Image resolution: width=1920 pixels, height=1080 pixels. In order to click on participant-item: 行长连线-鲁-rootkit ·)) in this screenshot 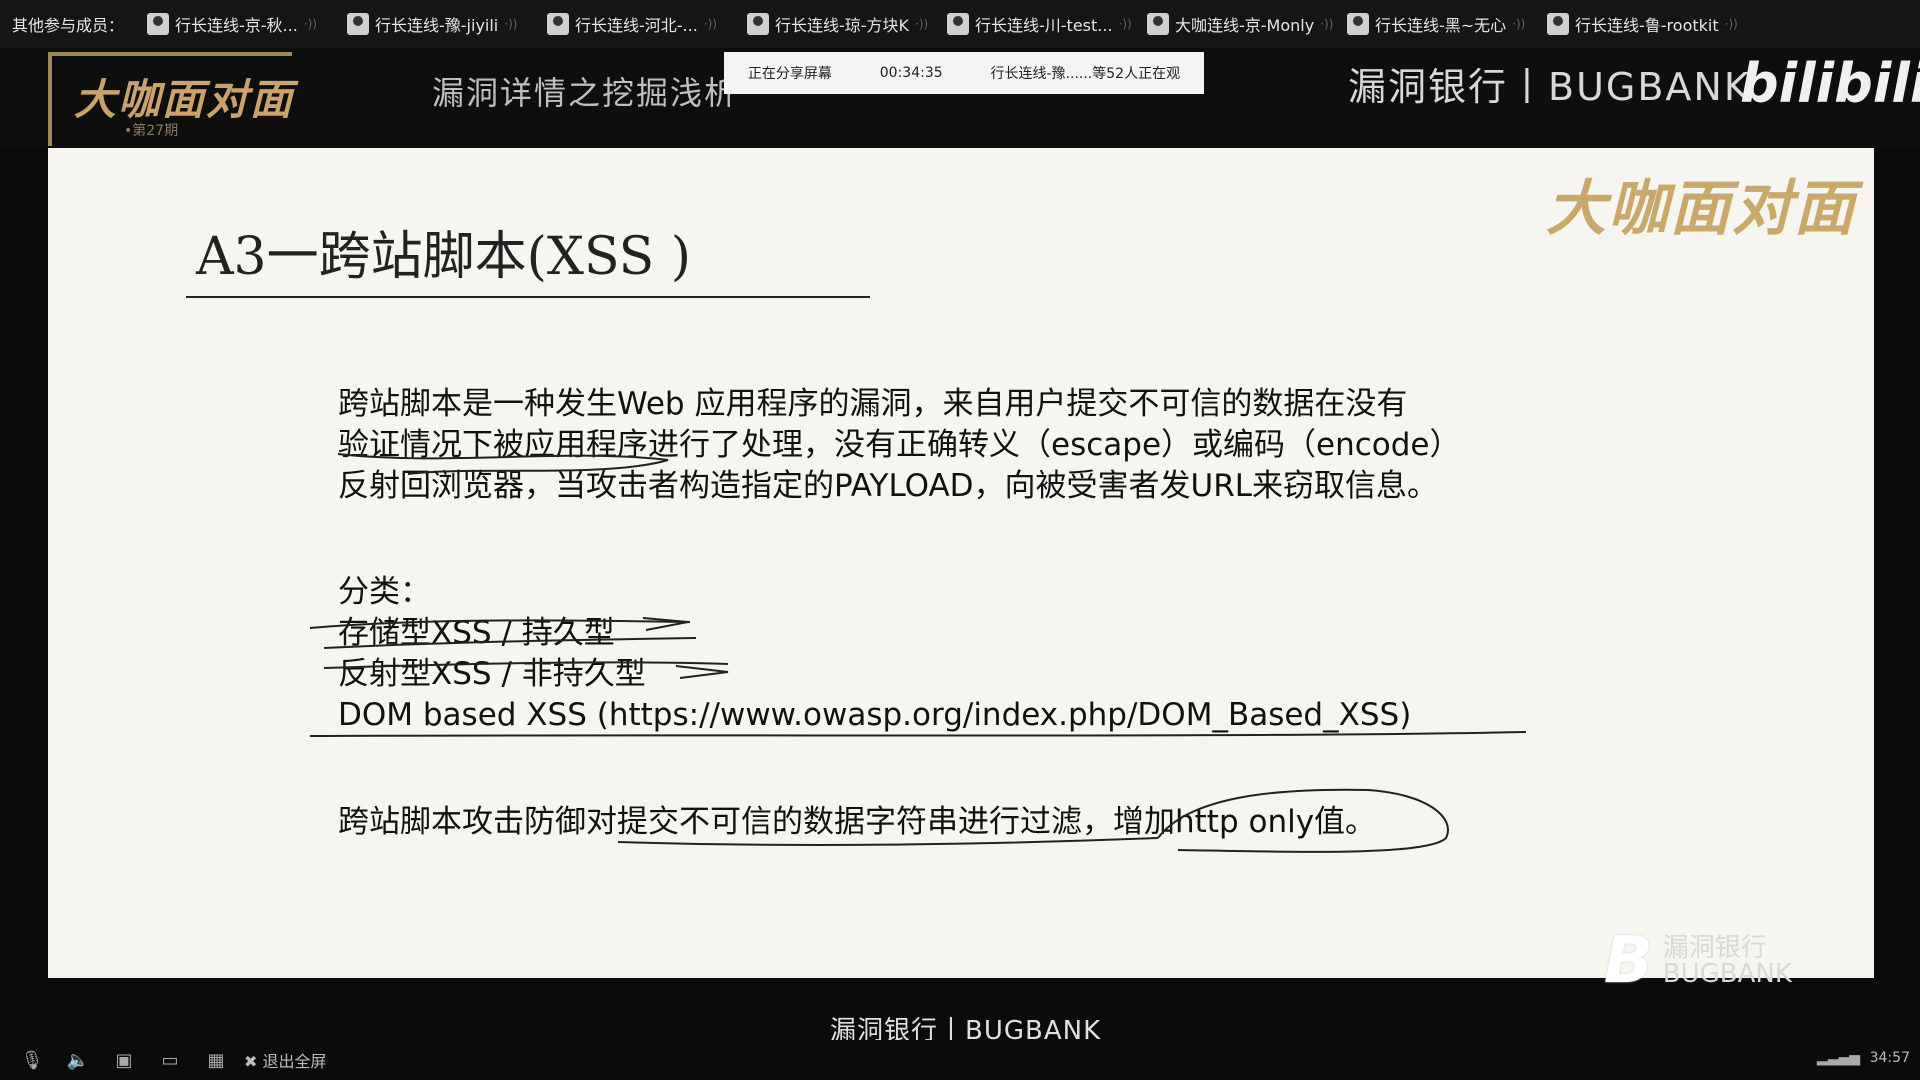, I will do `click(1647, 24)`.